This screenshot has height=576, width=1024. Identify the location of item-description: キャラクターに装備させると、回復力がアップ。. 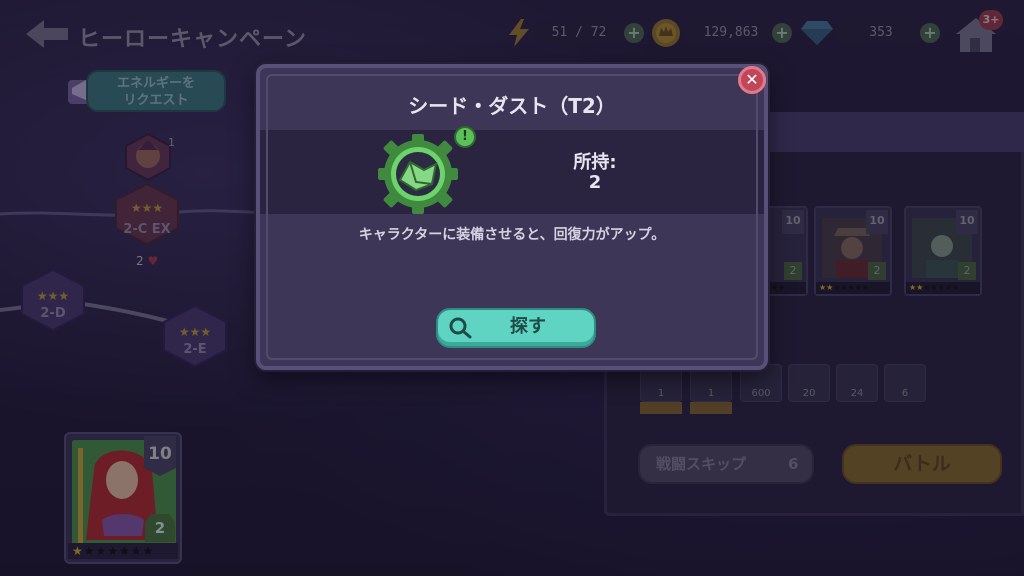
(512, 235).